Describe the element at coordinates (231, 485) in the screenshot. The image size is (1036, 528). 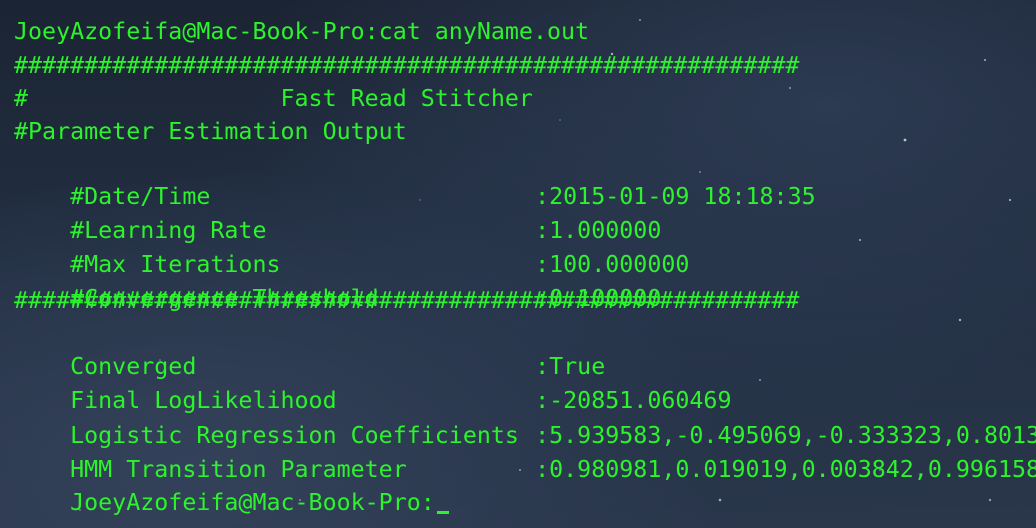
I see `prompt-line: JoeyAzofeifa@Mac-Book-Pro:` at that location.